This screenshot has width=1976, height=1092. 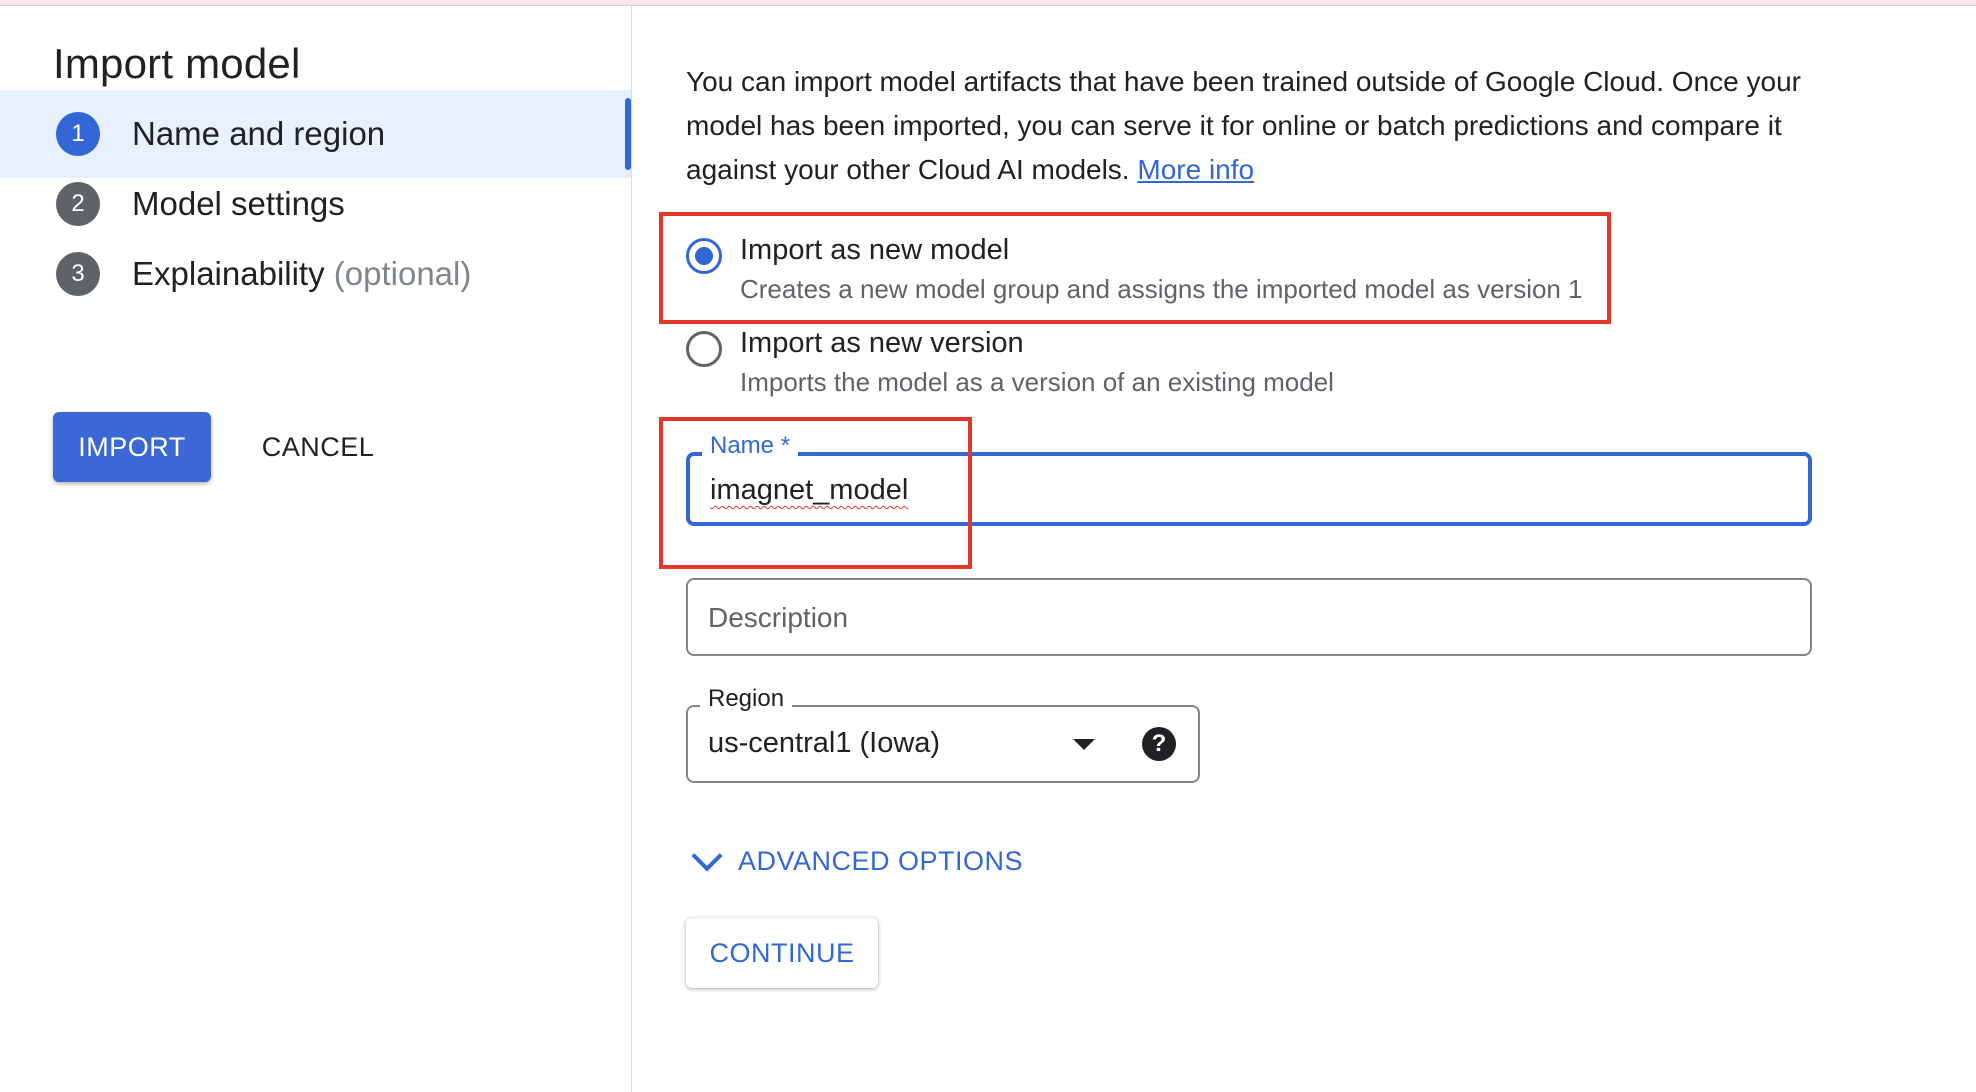 I want to click on advanced-options-label: ADVANCED OPTIONS, so click(x=881, y=861).